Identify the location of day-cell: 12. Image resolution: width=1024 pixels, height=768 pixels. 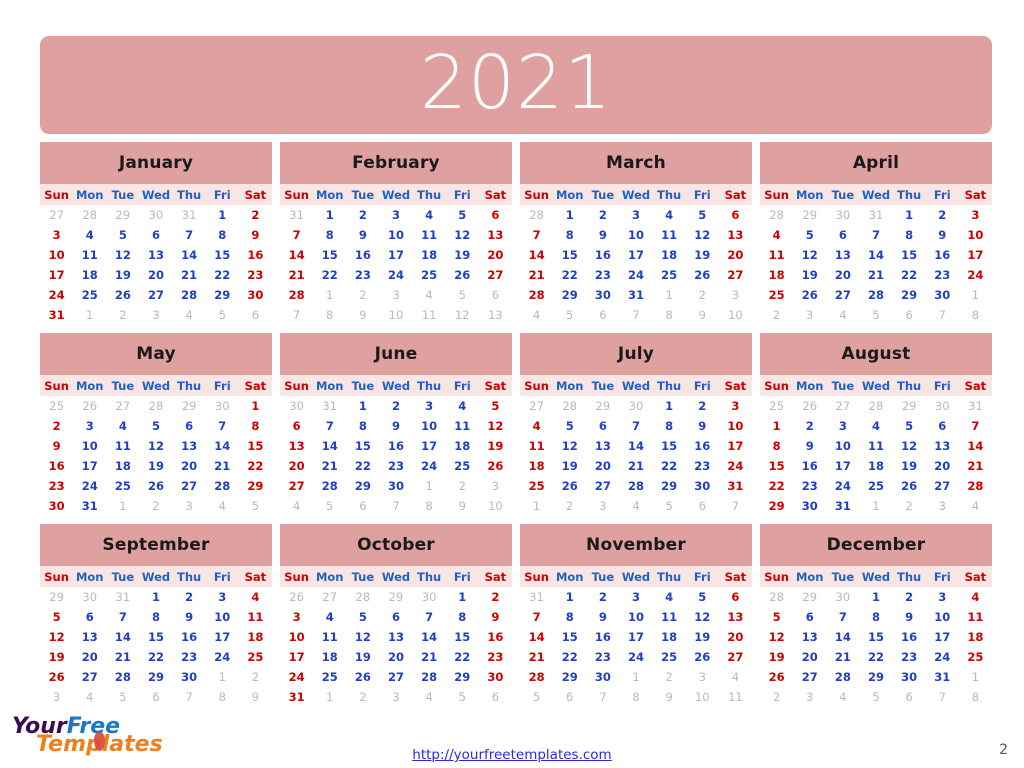
(776, 637).